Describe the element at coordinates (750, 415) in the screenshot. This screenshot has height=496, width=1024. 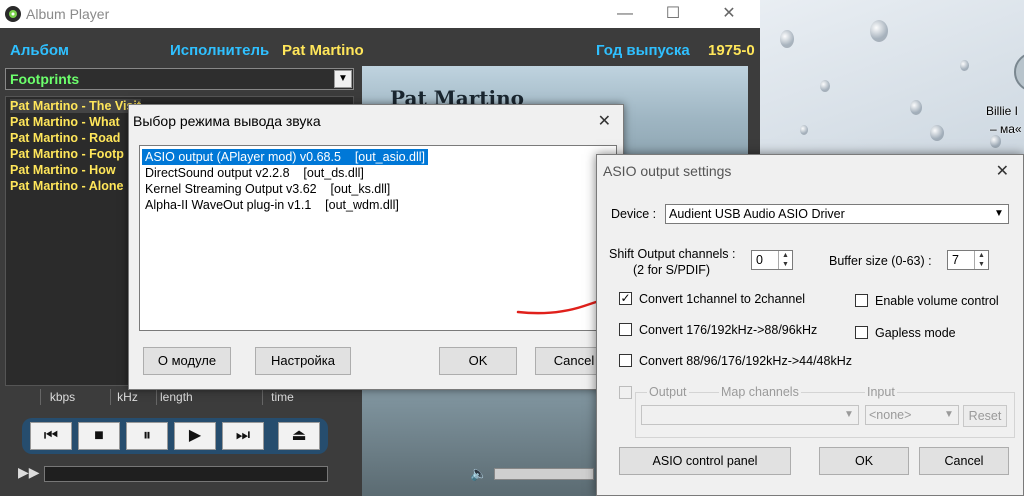
I see `output-channel-dropdown: ▼` at that location.